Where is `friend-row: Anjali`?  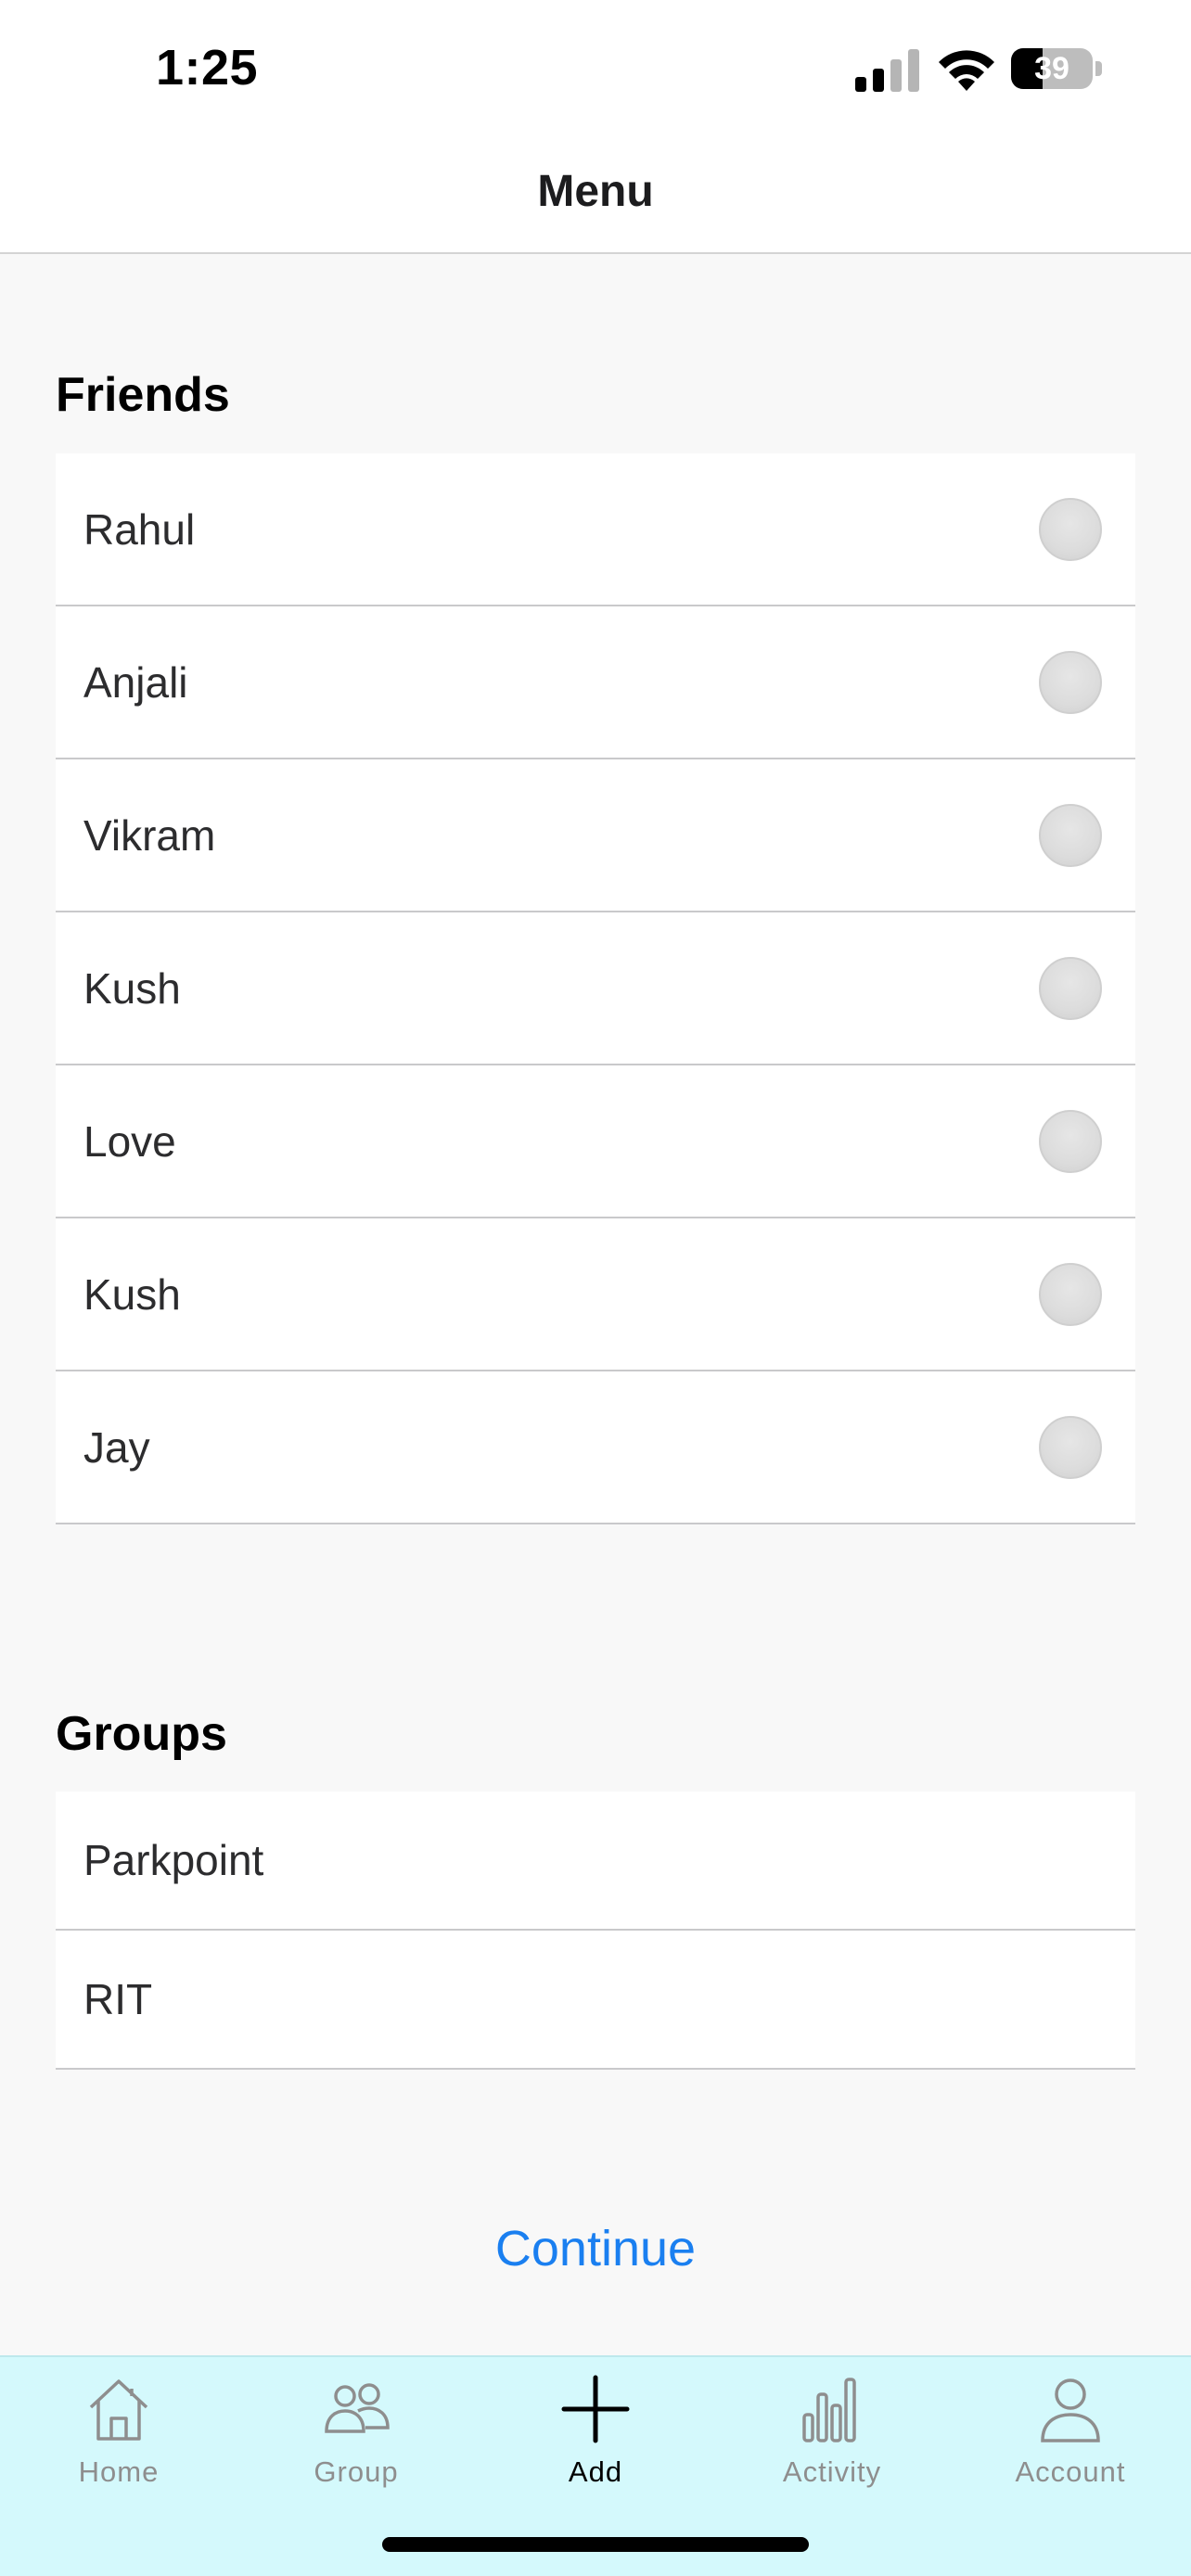 friend-row: Anjali is located at coordinates (595, 682).